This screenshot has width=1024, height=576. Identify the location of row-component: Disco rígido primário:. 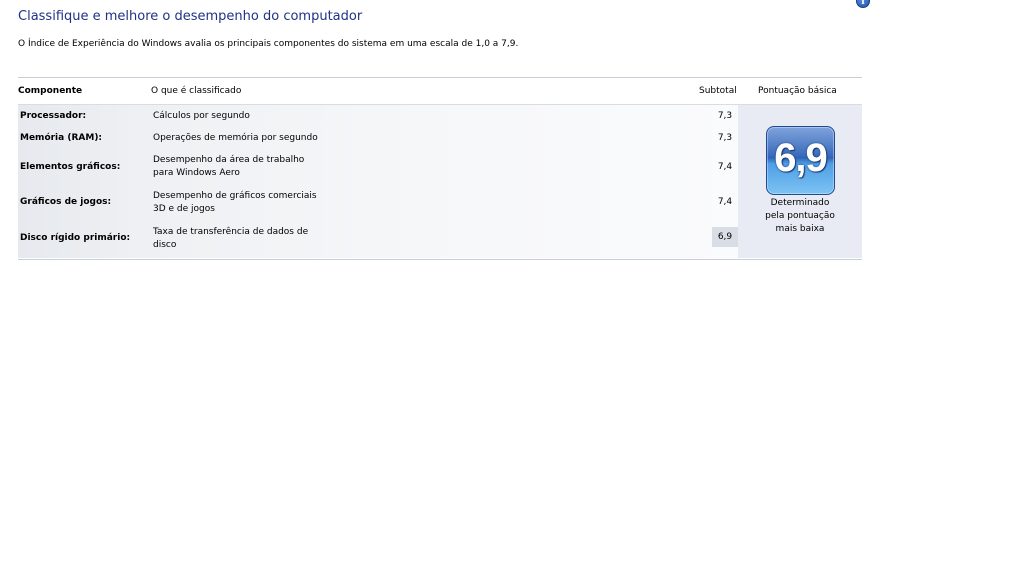
(75, 238).